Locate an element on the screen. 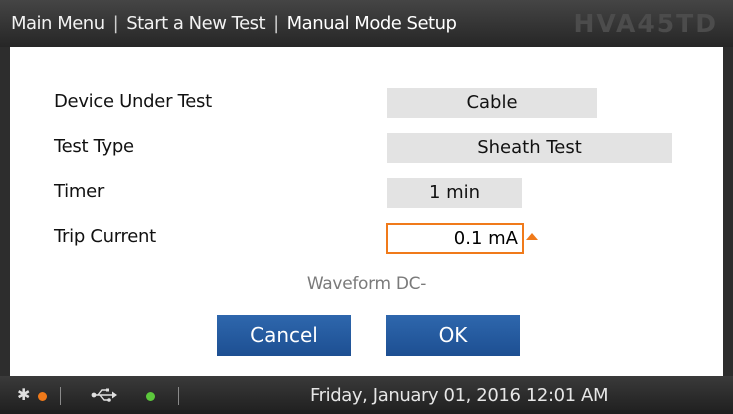  bluetooth-icon: ✱ is located at coordinates (24, 394).